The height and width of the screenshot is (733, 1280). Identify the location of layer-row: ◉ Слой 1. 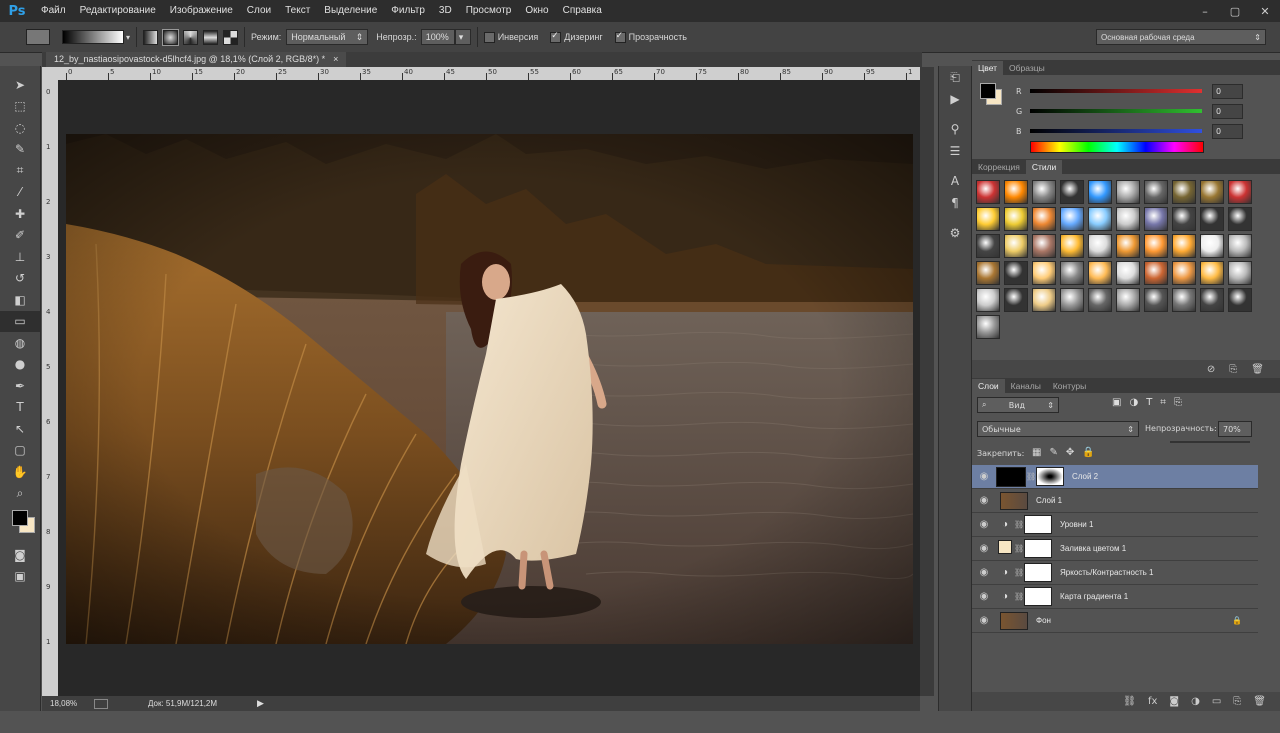
(1115, 501).